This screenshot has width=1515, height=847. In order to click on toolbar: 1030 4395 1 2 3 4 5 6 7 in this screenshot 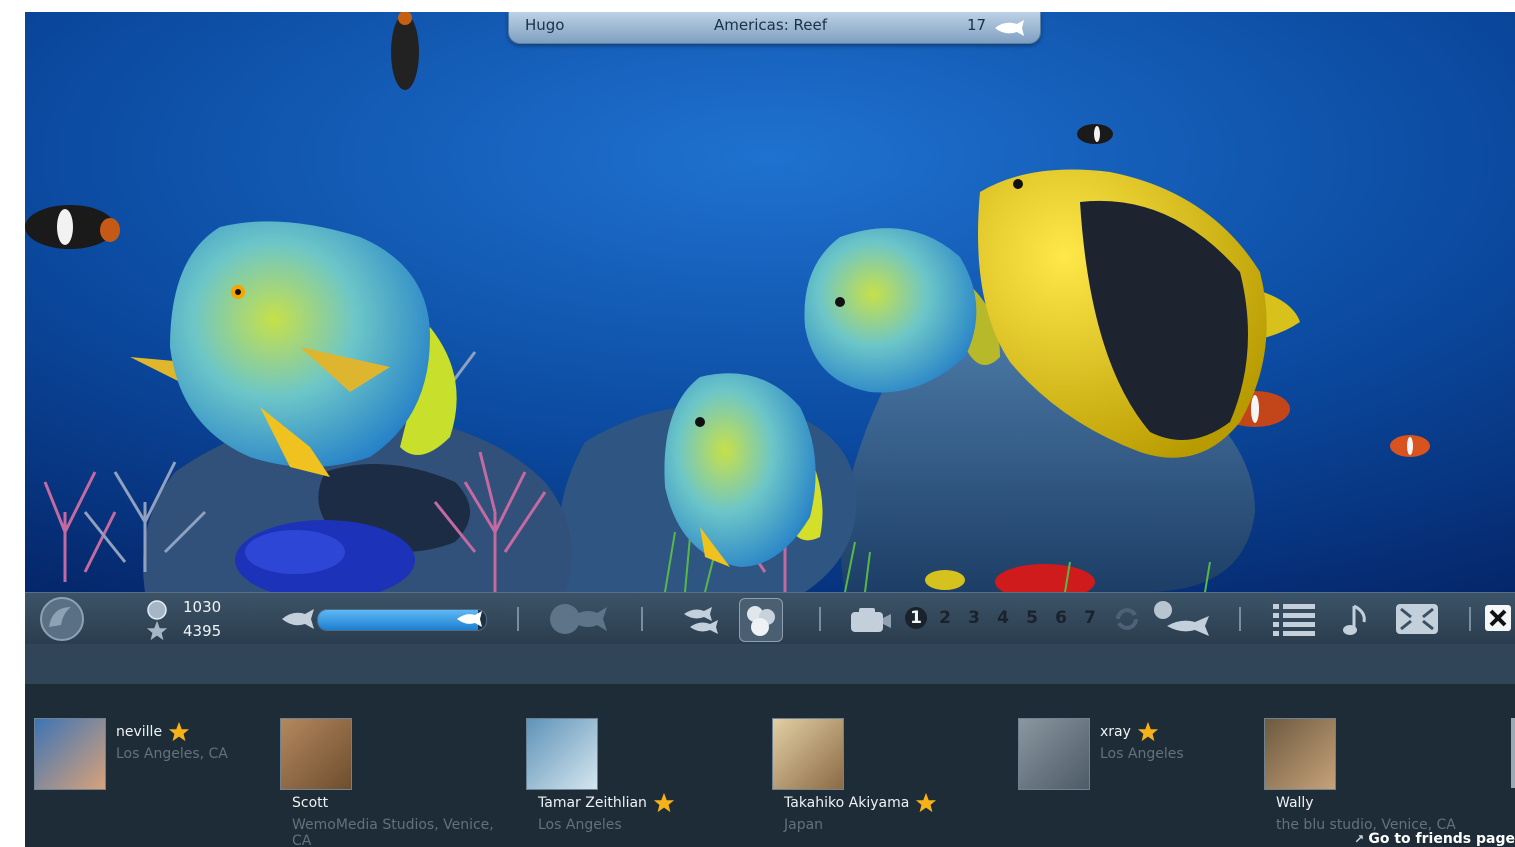, I will do `click(770, 618)`.